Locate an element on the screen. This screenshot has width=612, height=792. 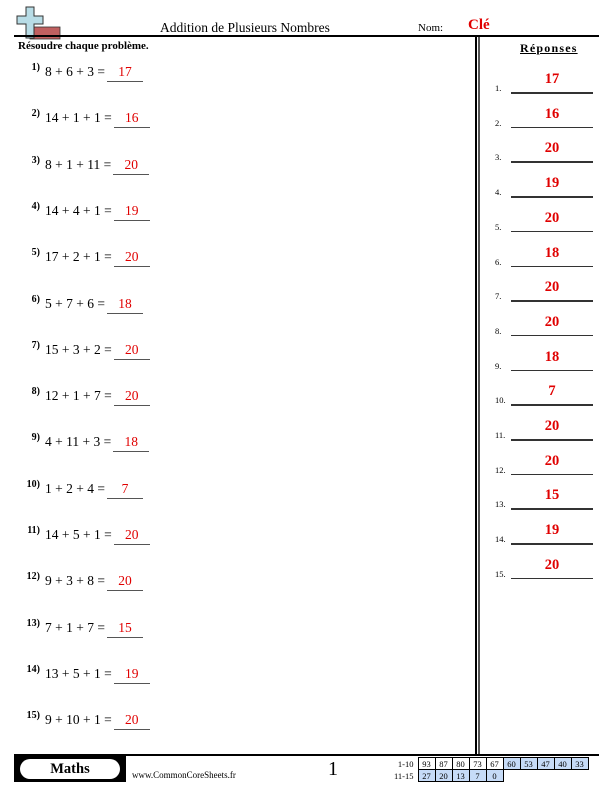
answer-key-number: 1. is located at coordinates (498, 88).